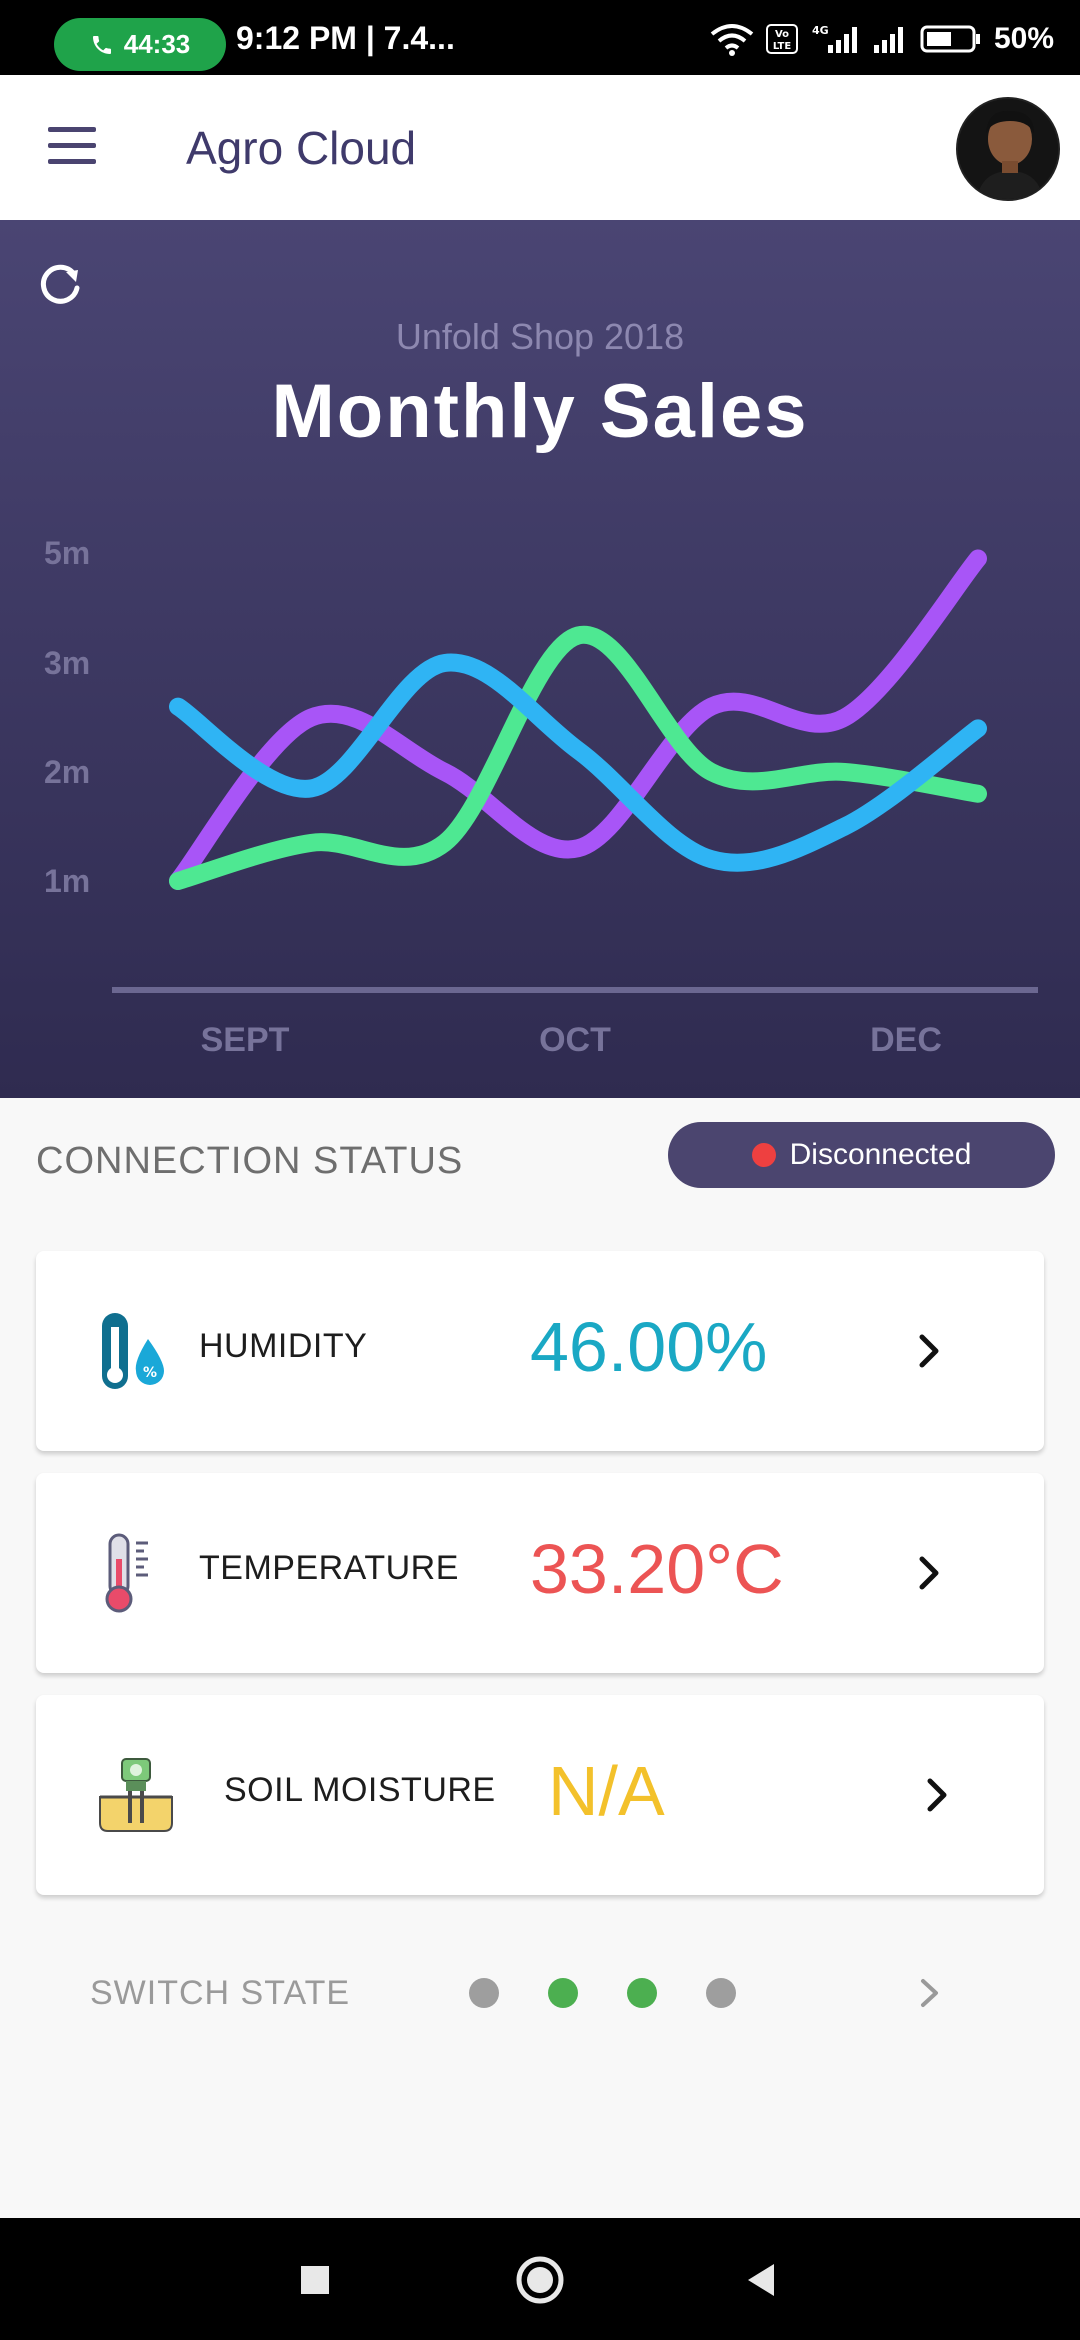  Describe the element at coordinates (329, 1568) in the screenshot. I see `temperature-label: TEMPERATURE` at that location.